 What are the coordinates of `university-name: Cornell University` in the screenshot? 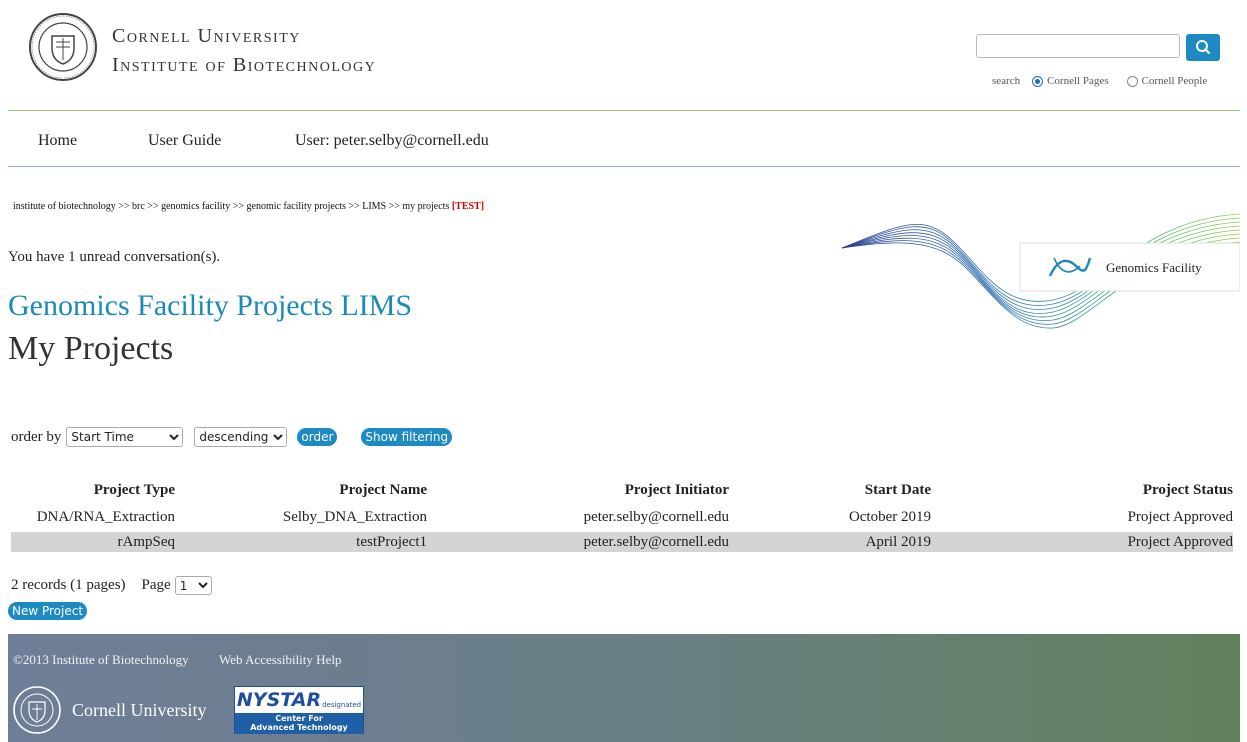 It's located at (206, 36).